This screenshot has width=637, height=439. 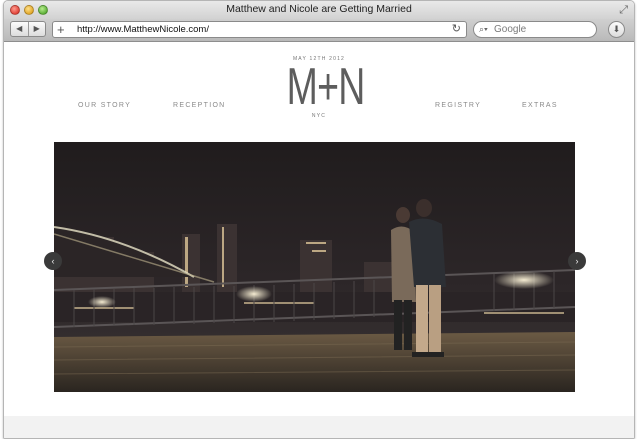 I want to click on download-icon: ⬇, so click(x=616, y=29).